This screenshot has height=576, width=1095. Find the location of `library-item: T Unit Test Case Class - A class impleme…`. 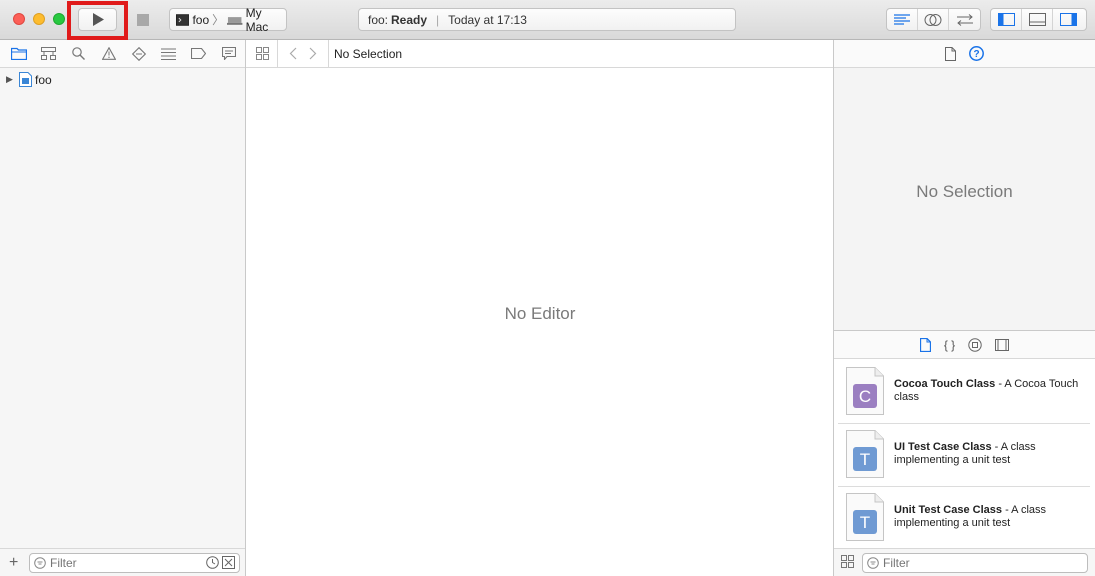

library-item: T Unit Test Case Class - A class impleme… is located at coordinates (964, 518).